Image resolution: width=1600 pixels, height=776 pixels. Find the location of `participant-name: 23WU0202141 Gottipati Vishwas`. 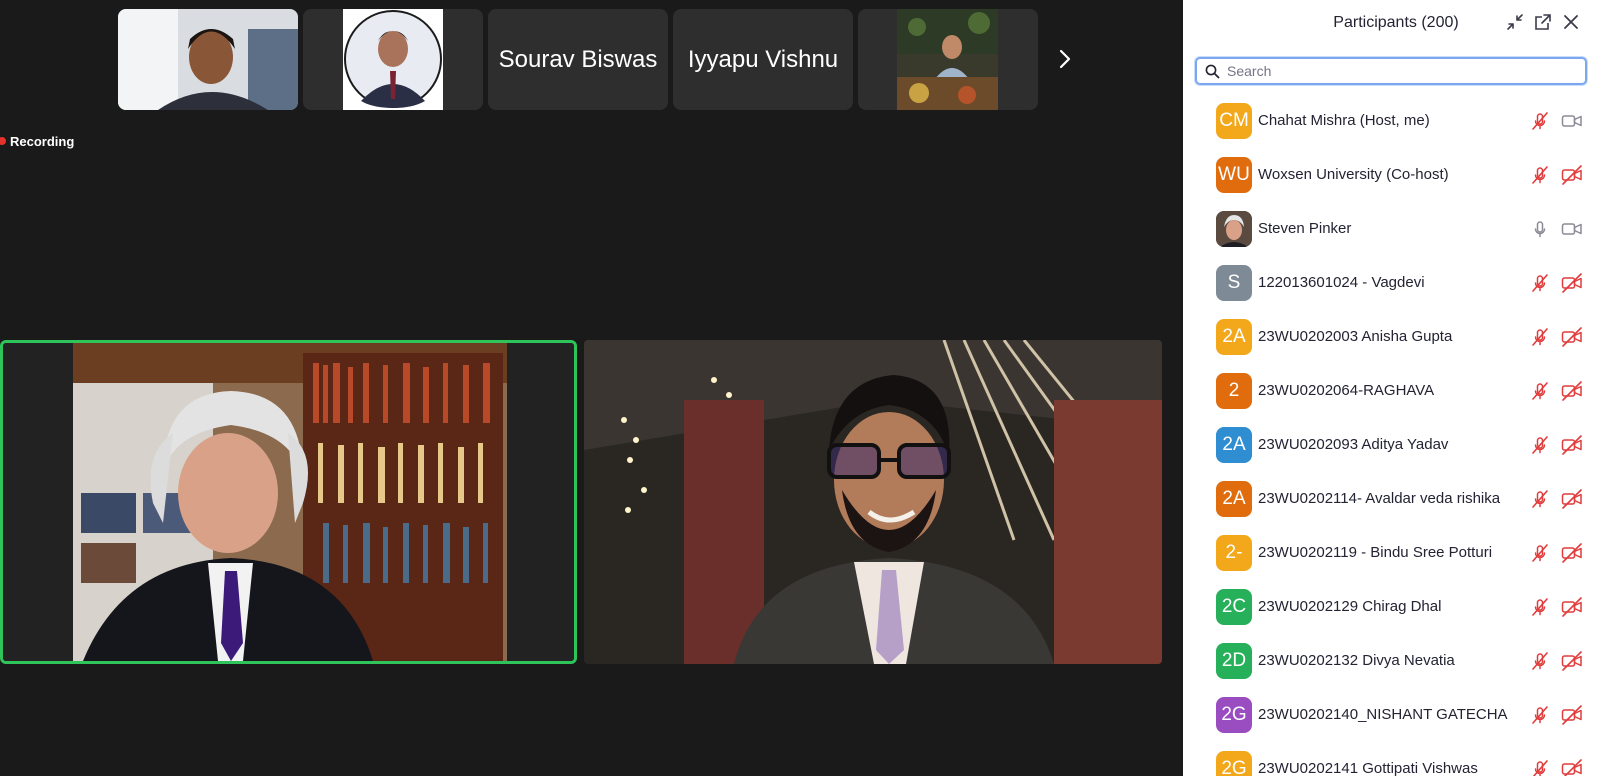

participant-name: 23WU0202141 Gottipati Vishwas is located at coordinates (1368, 768).